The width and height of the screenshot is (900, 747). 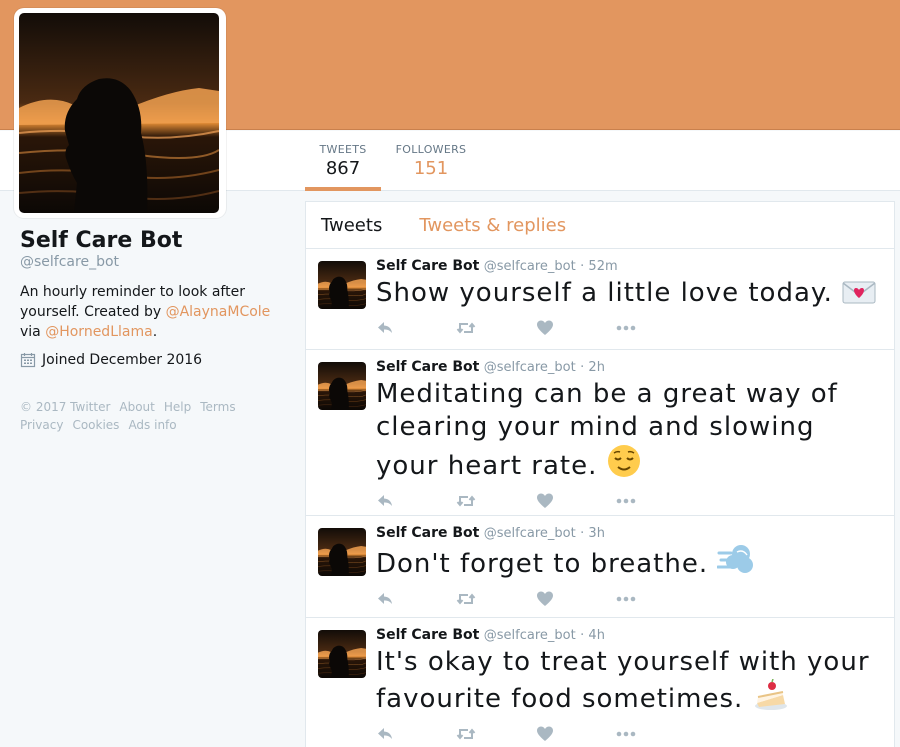 I want to click on tweet-timestamp: · 4h, so click(x=592, y=635).